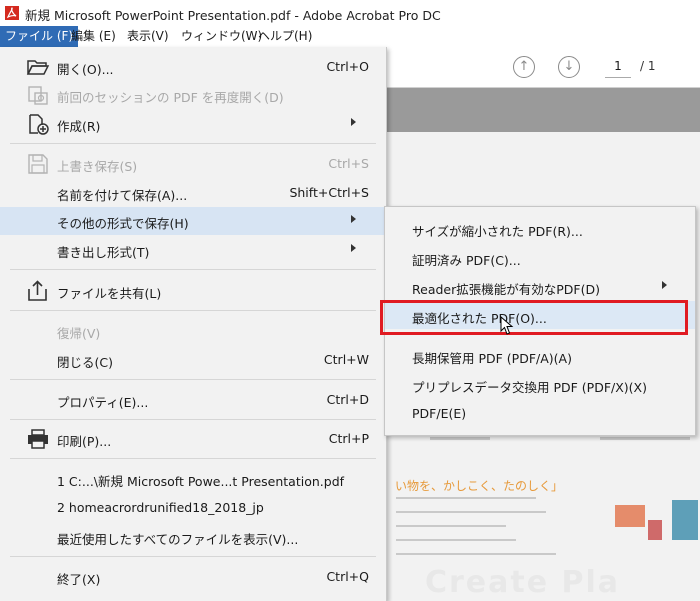 The image size is (700, 601). What do you see at coordinates (38, 164) in the screenshot?
I see `save-icon` at bounding box center [38, 164].